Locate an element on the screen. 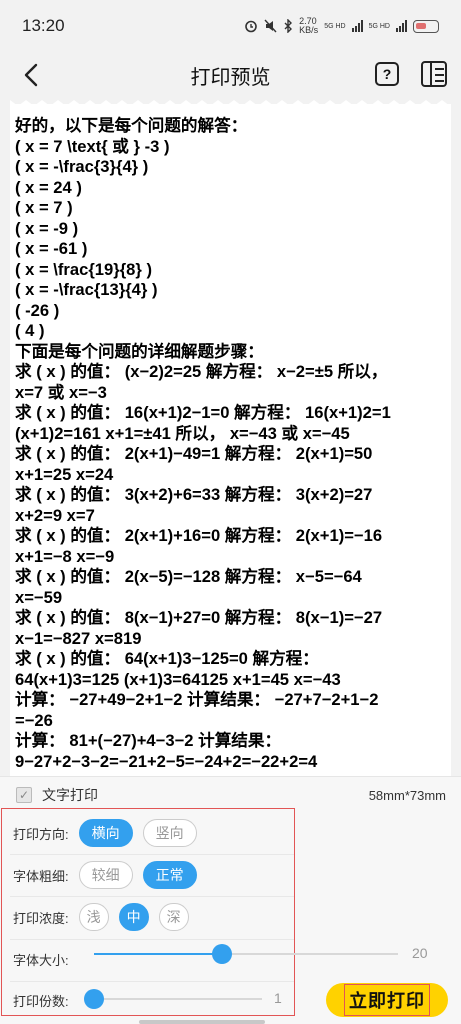 Image resolution: width=461 pixels, height=1024 pixels. preview-line: ( x = -\frac{13}{4} ) is located at coordinates (86, 289).